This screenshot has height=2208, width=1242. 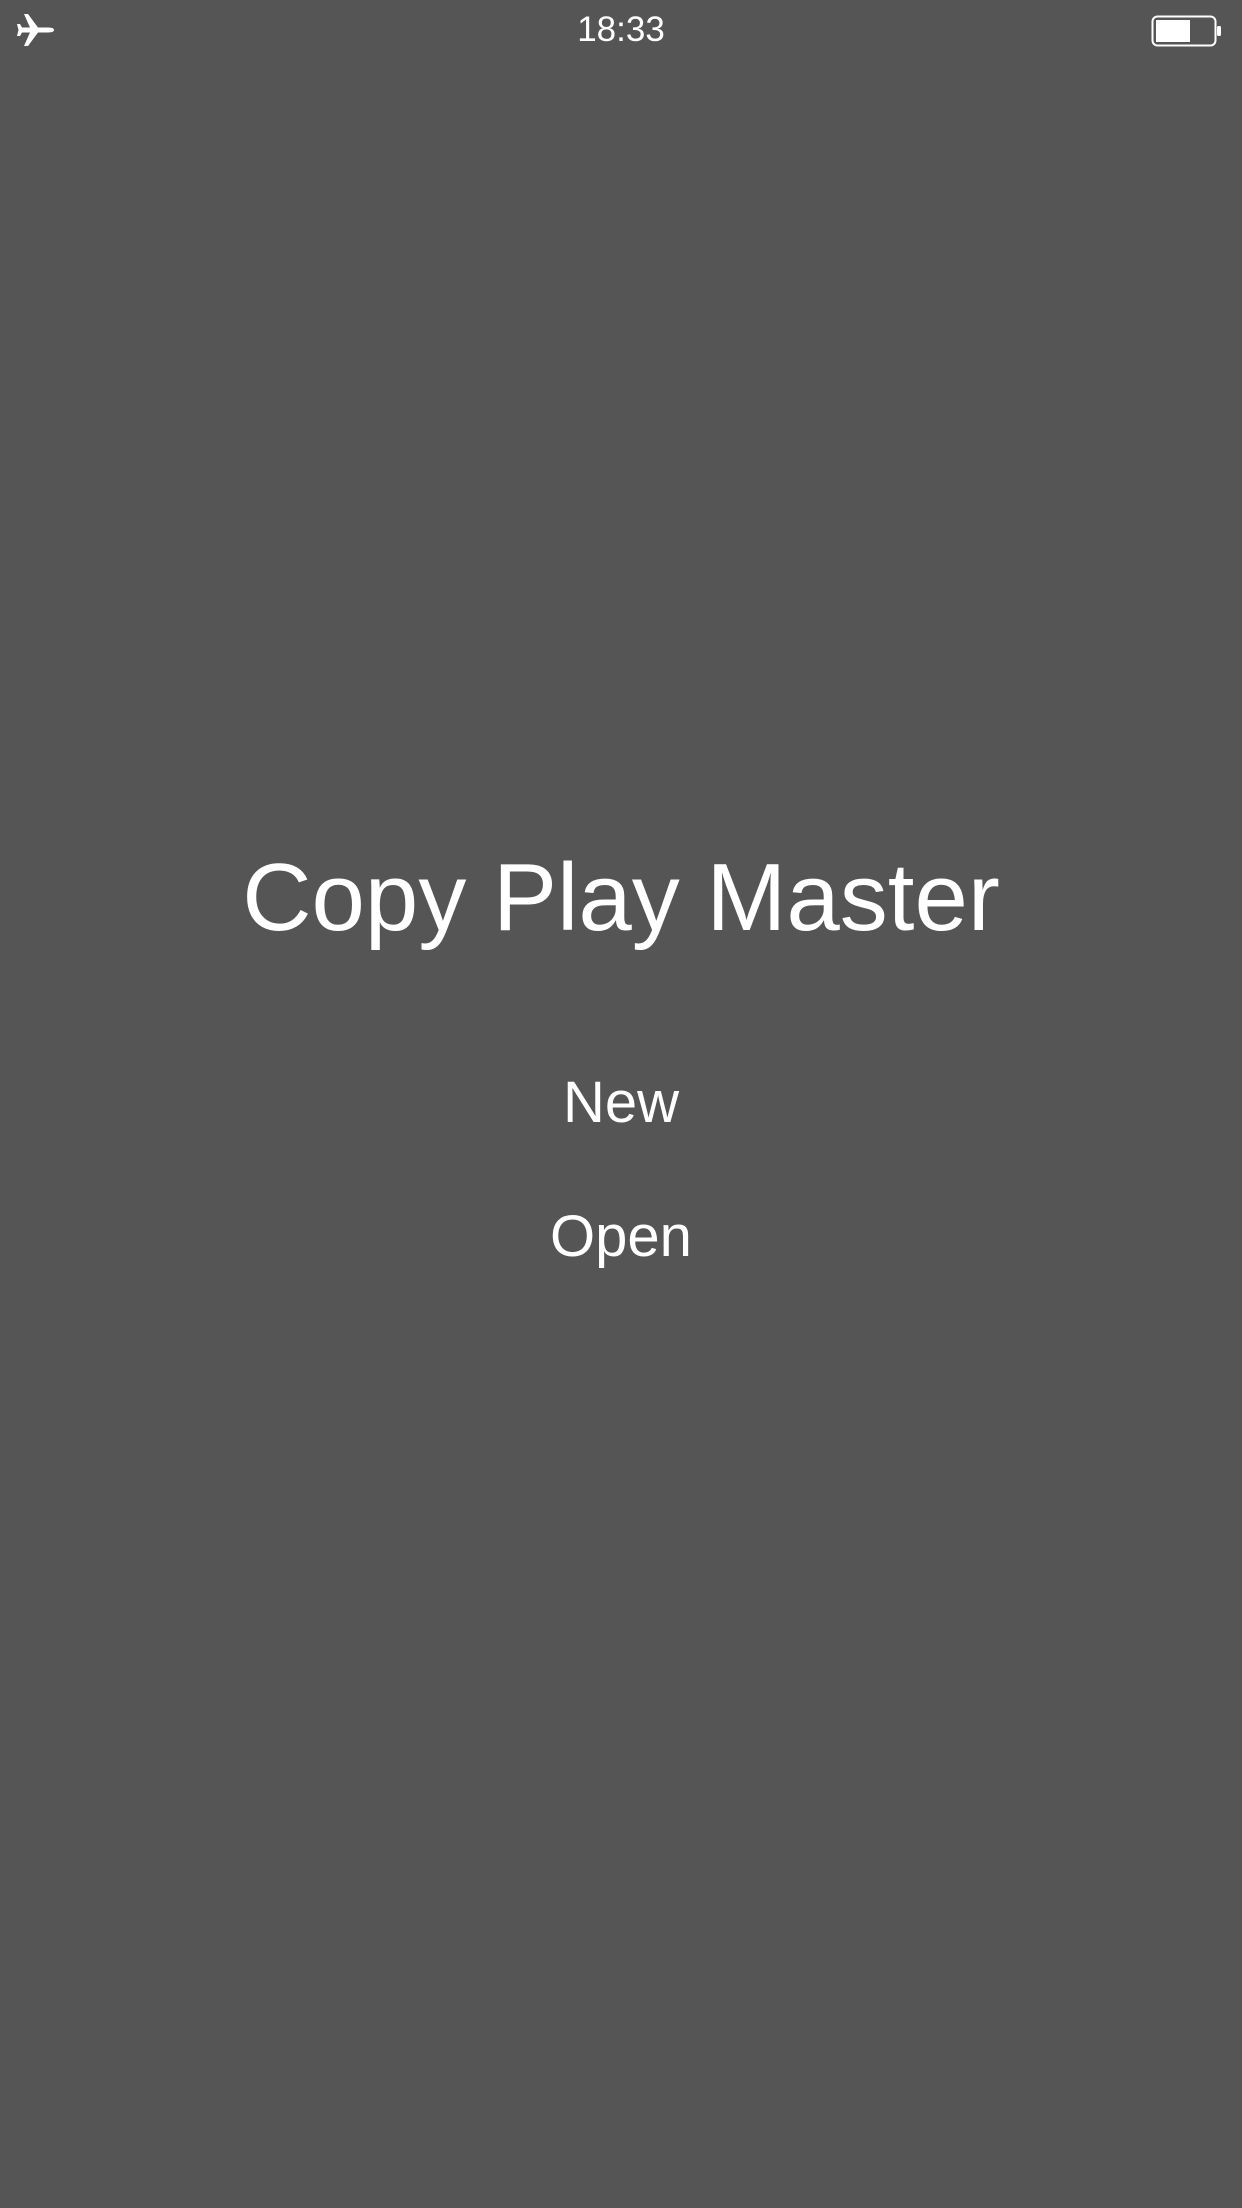 I want to click on status-time: 18:33, so click(x=621, y=29).